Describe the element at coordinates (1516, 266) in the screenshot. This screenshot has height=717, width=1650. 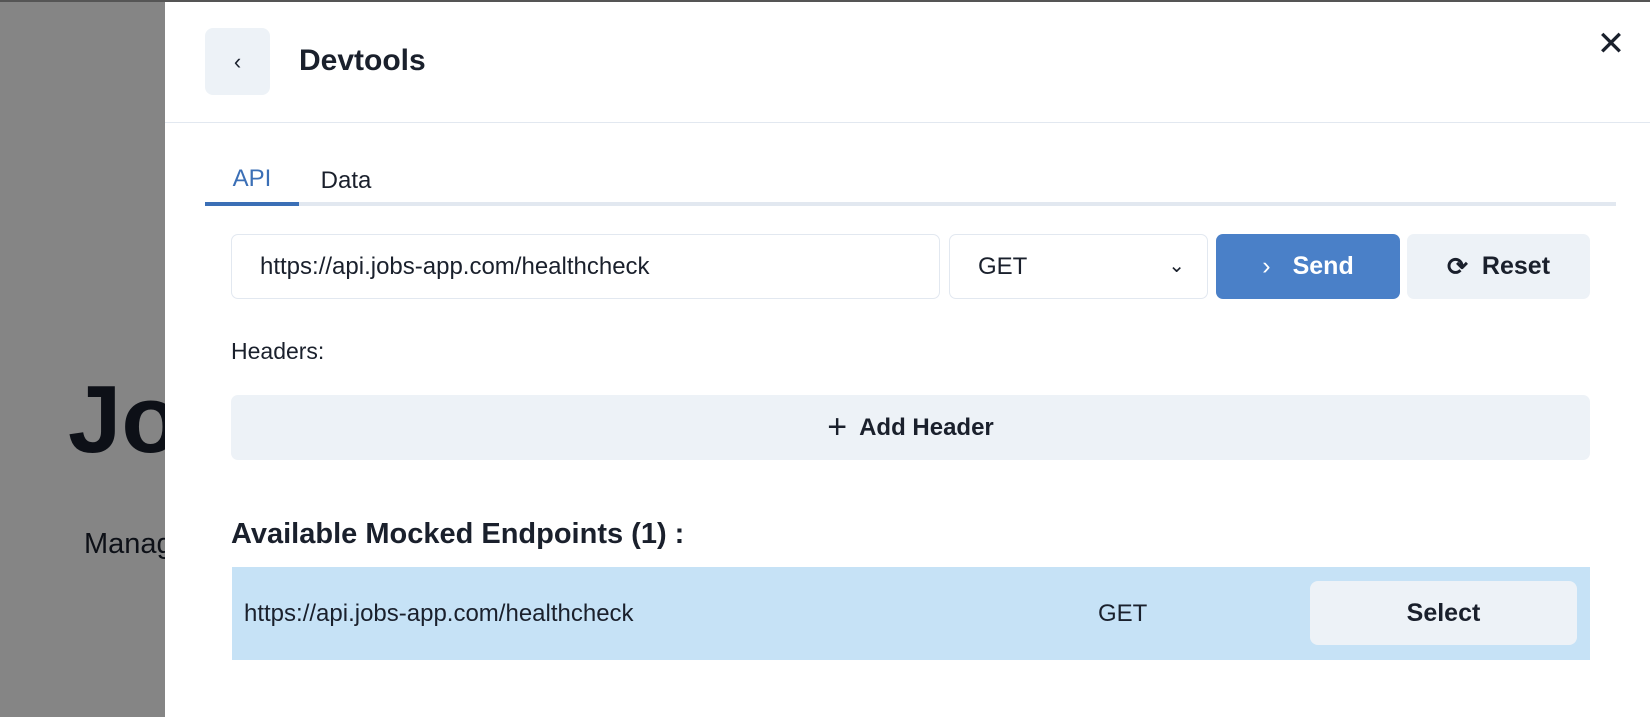
I see `reset-label: Reset` at that location.